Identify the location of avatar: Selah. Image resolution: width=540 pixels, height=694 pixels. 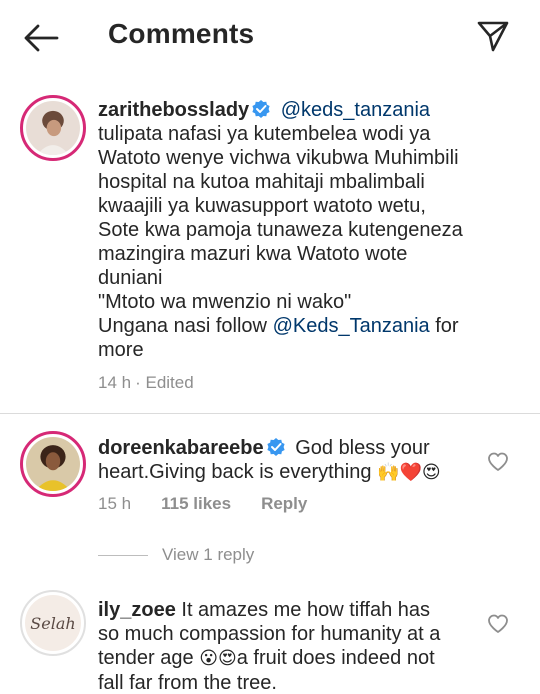
(53, 623).